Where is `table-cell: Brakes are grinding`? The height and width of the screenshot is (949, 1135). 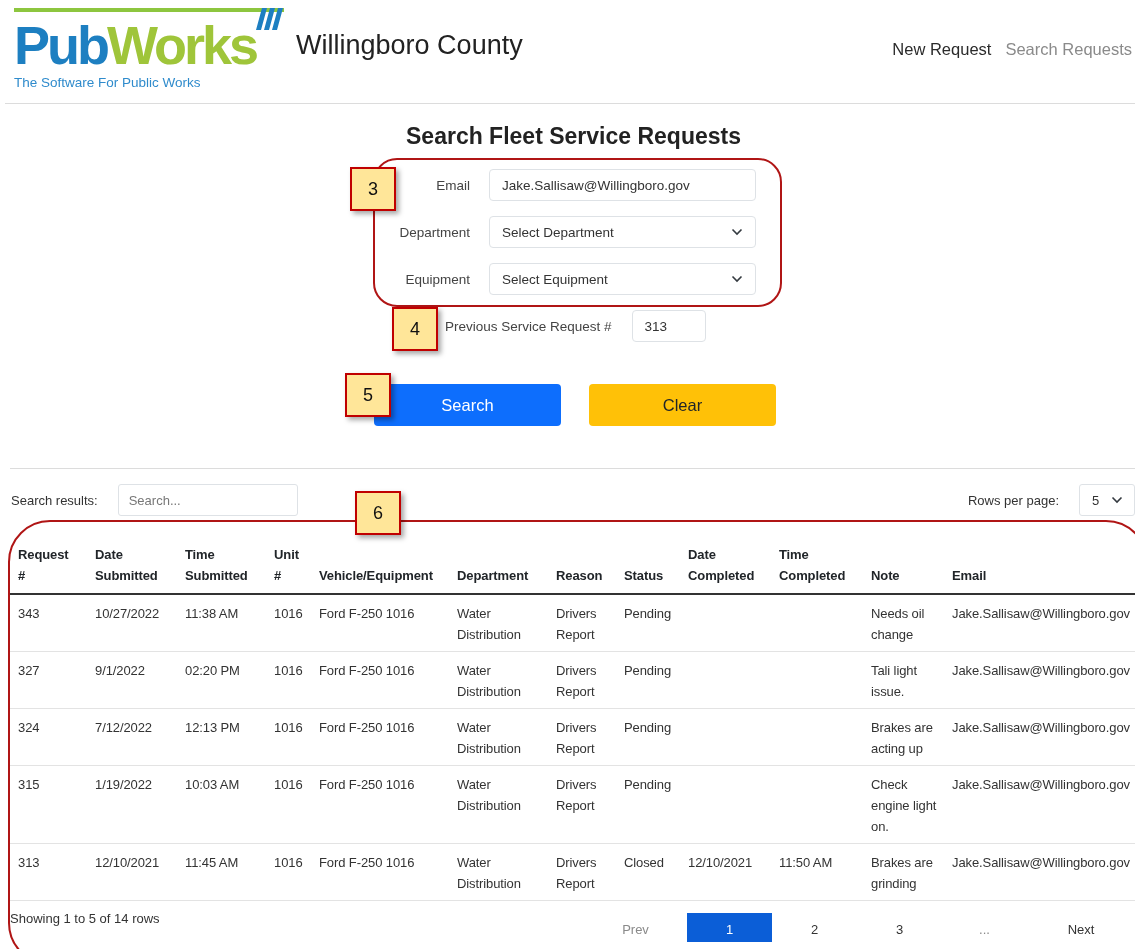 table-cell: Brakes are grinding is located at coordinates (902, 873).